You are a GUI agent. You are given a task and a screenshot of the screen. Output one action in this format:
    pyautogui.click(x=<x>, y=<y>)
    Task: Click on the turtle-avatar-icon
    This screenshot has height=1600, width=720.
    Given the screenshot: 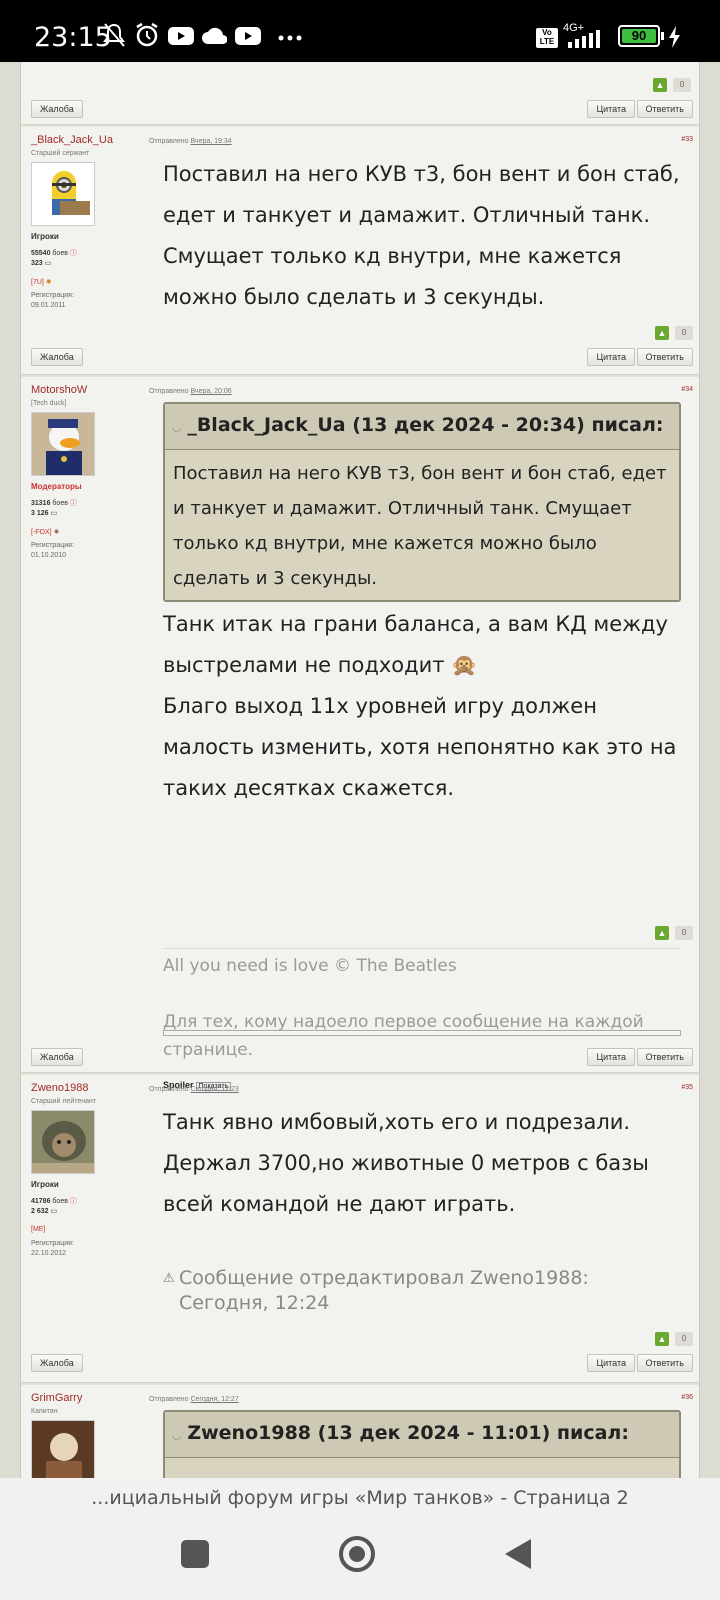 What is the action you would take?
    pyautogui.click(x=63, y=1142)
    